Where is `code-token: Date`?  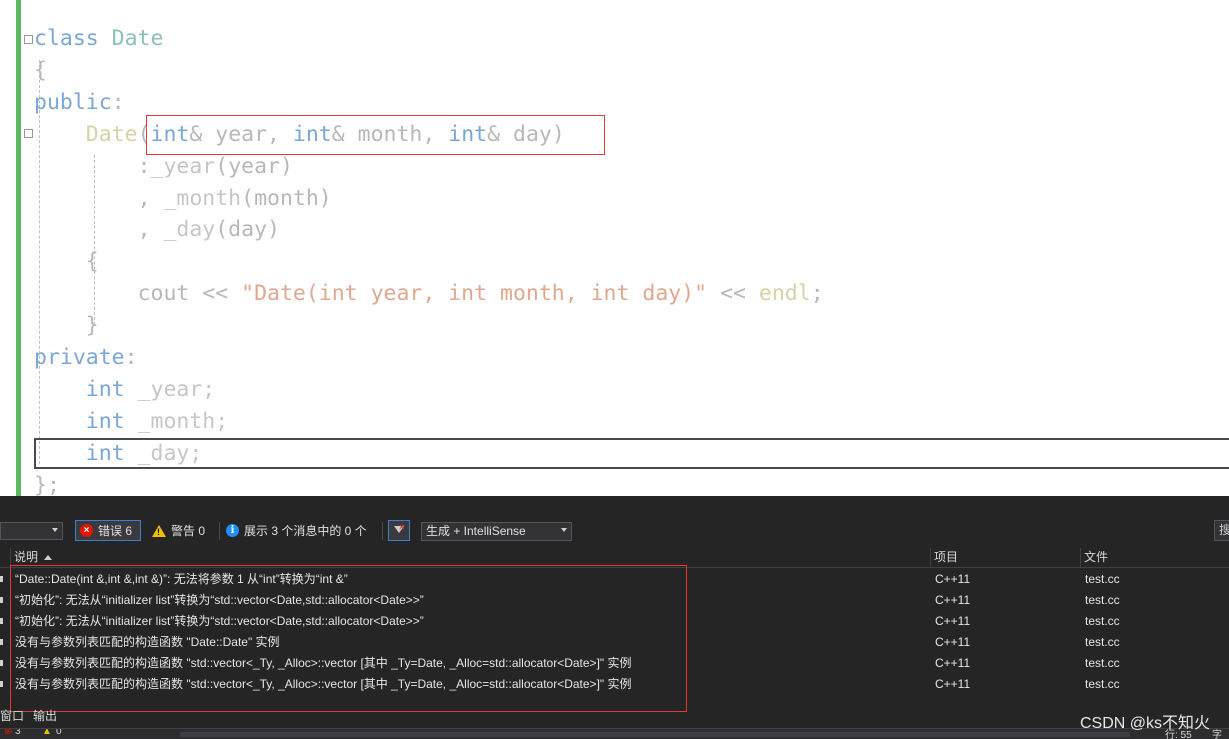
code-token: Date is located at coordinates (137, 38).